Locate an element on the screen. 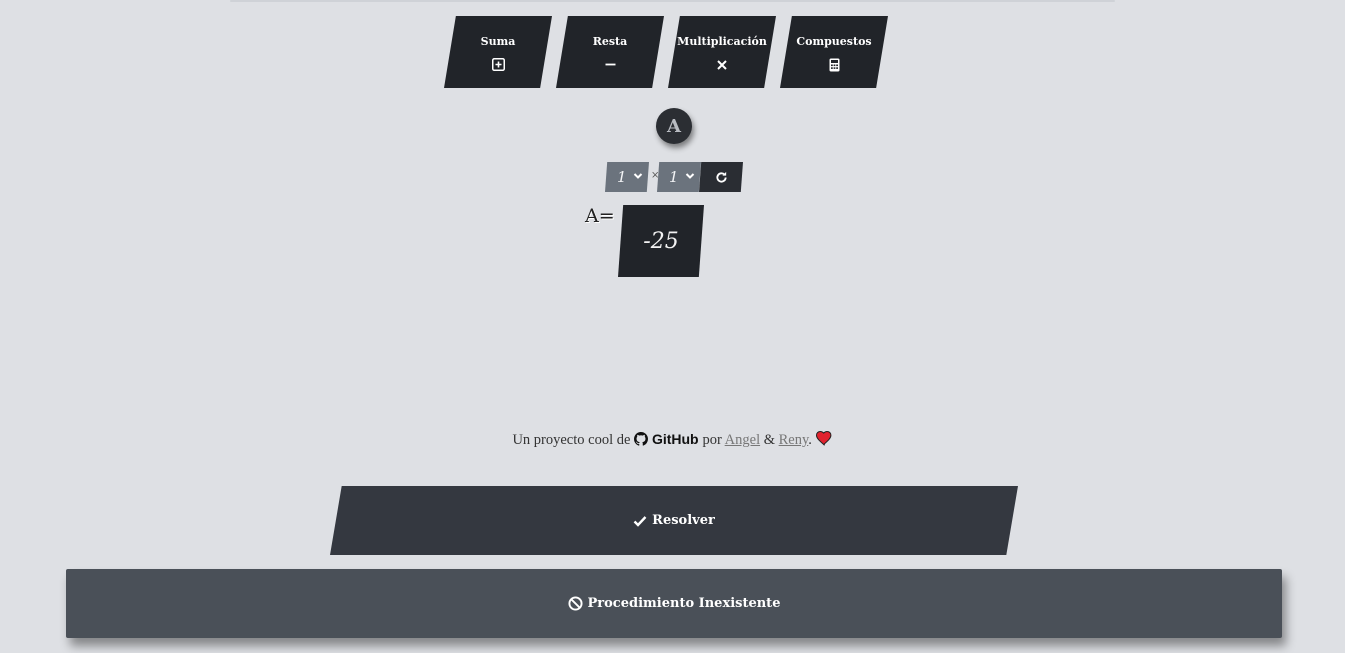 This screenshot has height=653, width=1345. cols-value: 1 is located at coordinates (674, 177).